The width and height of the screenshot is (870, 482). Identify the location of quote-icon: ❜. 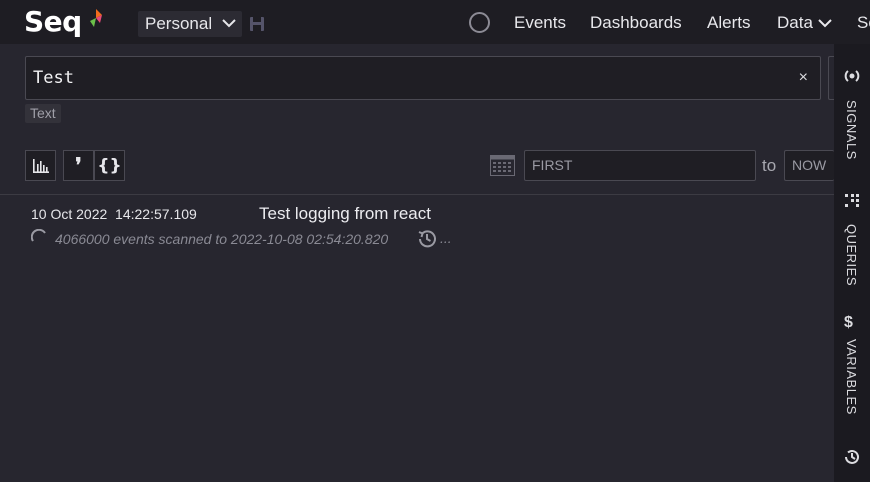
(78, 166).